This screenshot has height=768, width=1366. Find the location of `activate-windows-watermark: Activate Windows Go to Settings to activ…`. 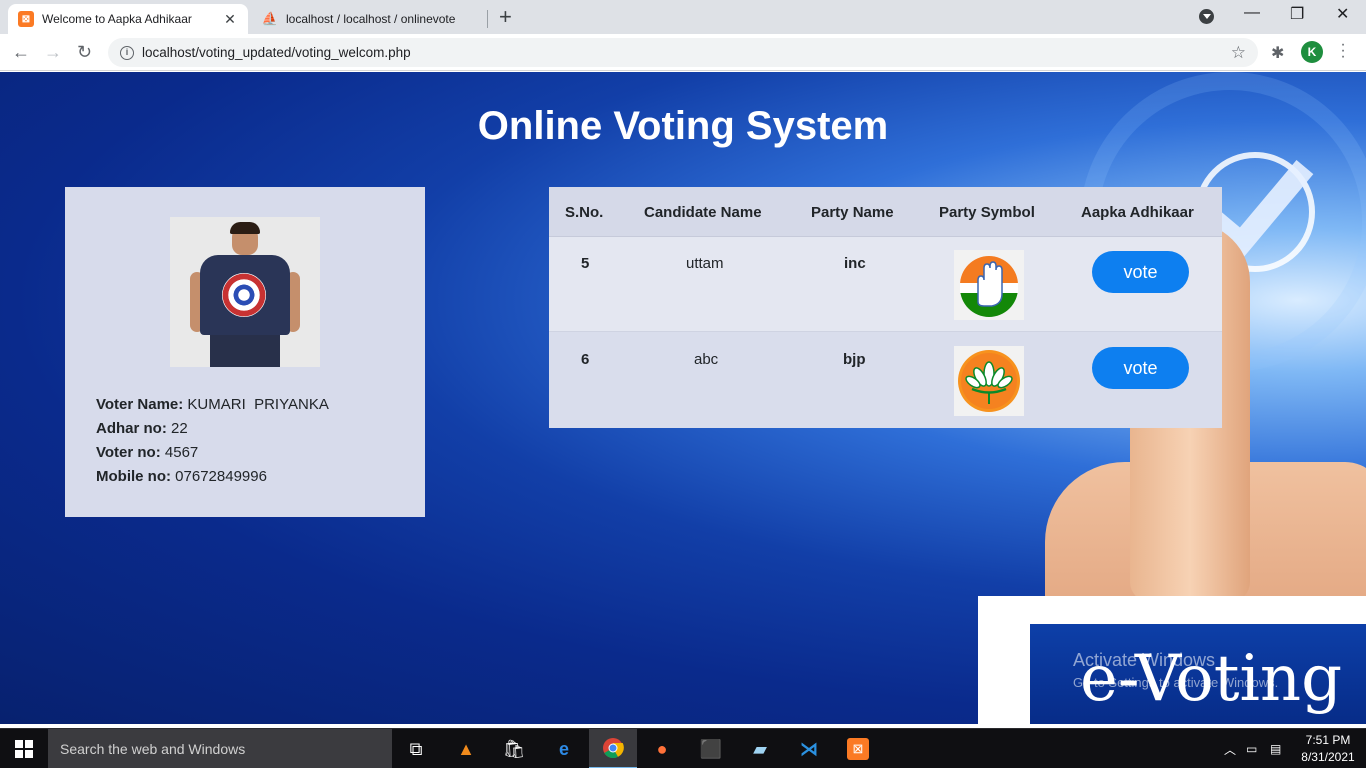

activate-windows-watermark: Activate Windows Go to Settings to activ… is located at coordinates (1175, 670).